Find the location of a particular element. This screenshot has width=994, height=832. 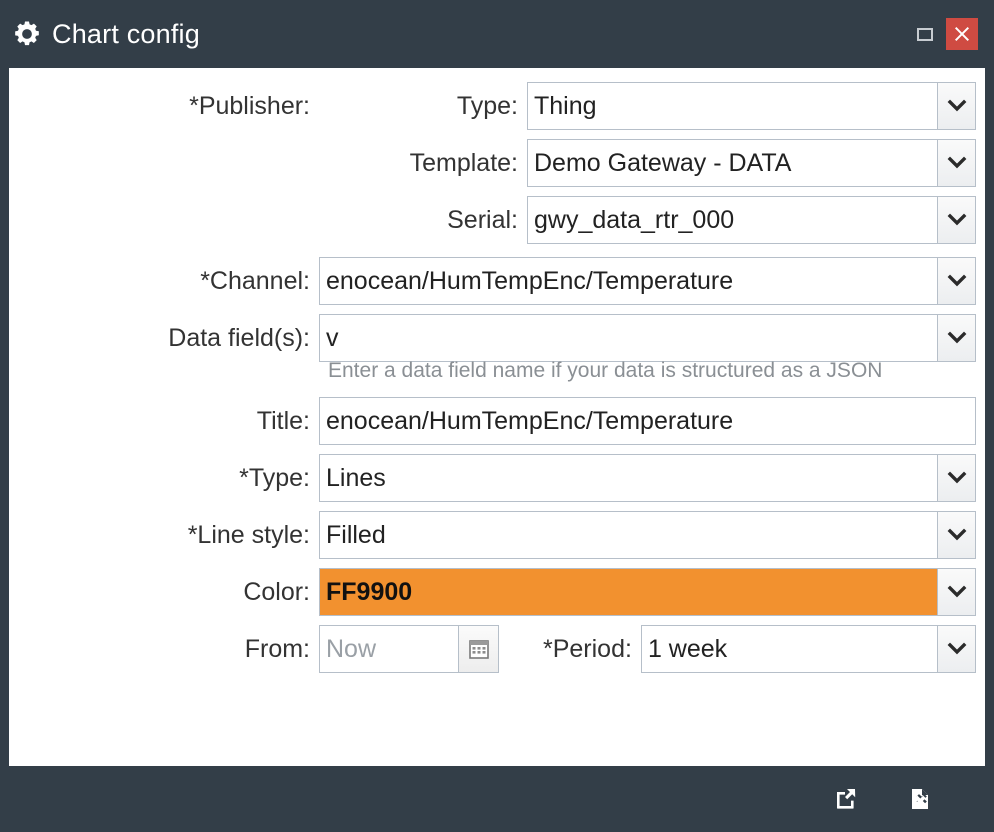

serial-label: Serial: is located at coordinates (482, 219).